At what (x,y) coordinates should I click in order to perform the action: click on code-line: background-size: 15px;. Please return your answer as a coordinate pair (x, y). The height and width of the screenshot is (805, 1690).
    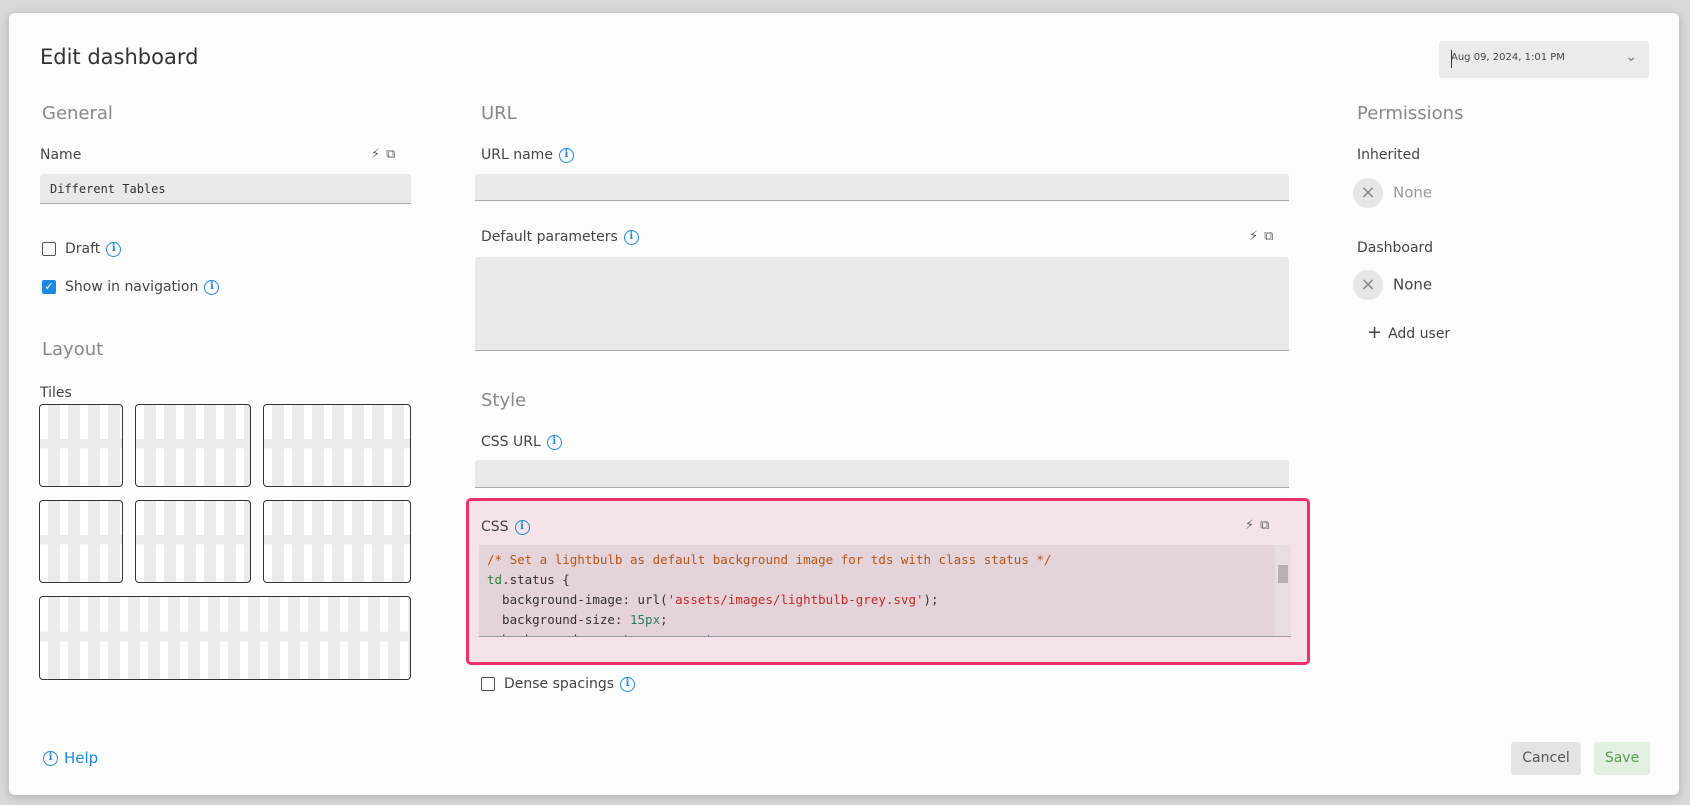
    Looking at the image, I should click on (577, 619).